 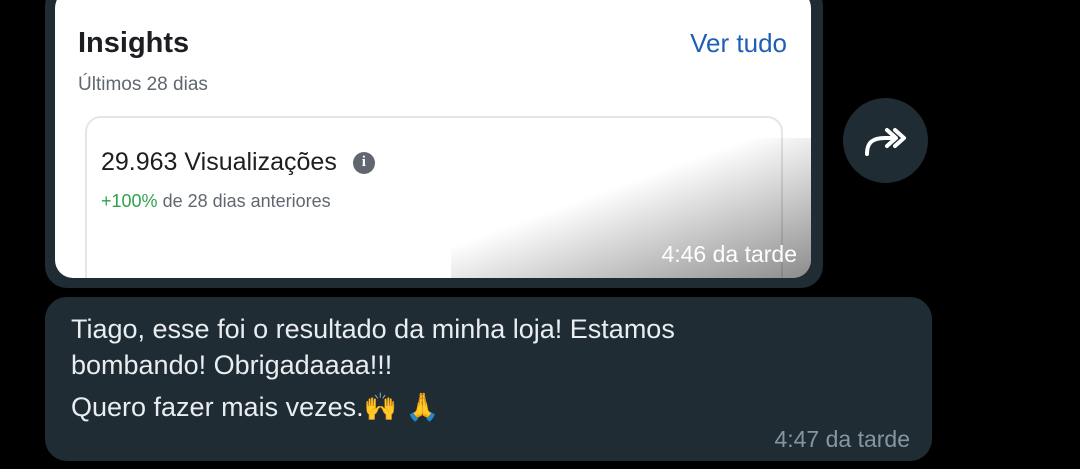 I want to click on message-line-3-wrap: Quero fazer mais vezes.🙌 🙏, so click(x=491, y=407).